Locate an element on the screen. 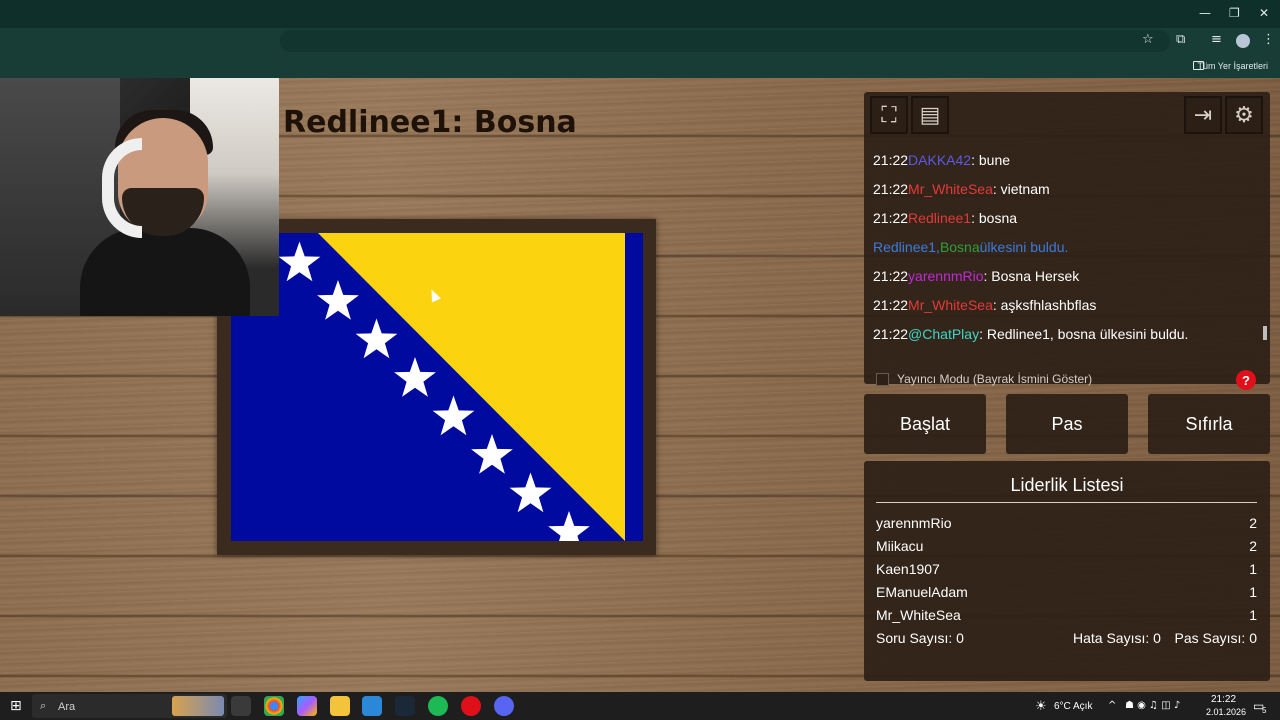 This screenshot has width=1280, height=720. start-button: Başlat is located at coordinates (925, 424).